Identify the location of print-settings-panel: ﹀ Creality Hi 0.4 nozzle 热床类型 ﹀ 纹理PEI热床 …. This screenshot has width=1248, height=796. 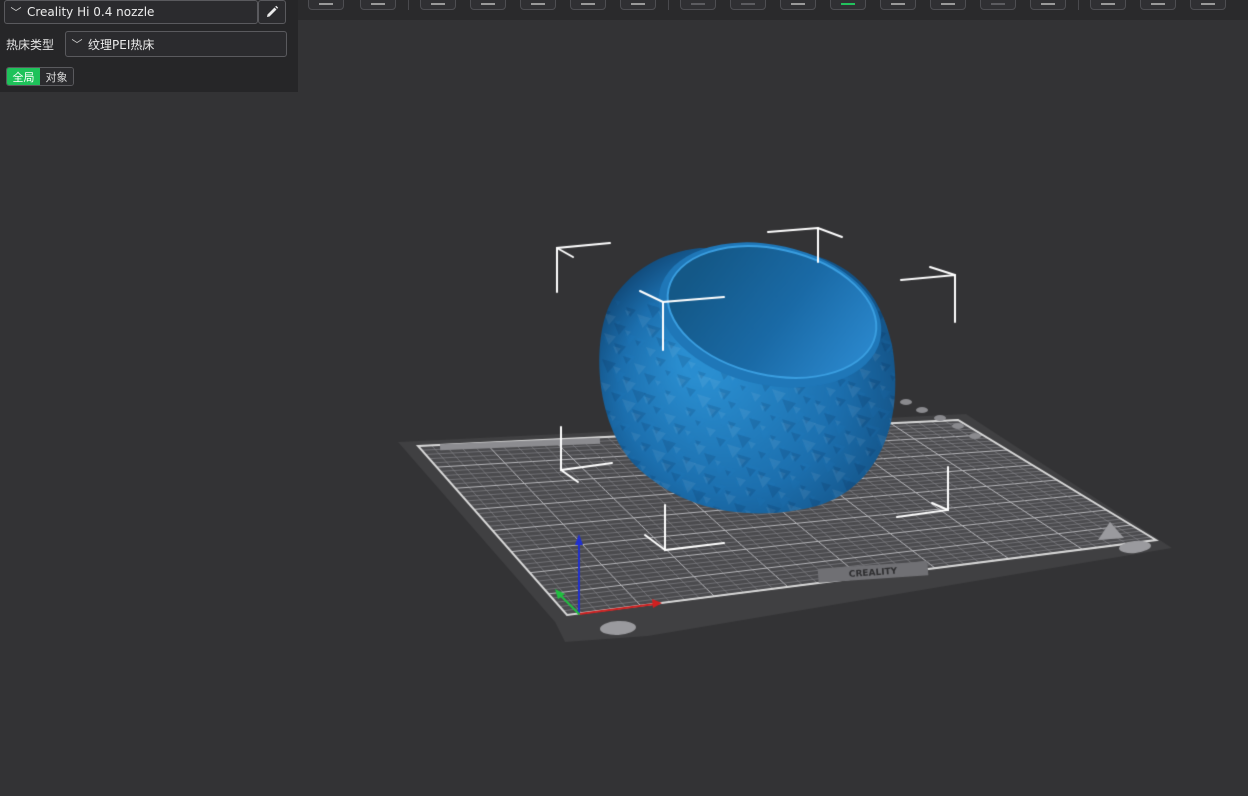
(149, 46).